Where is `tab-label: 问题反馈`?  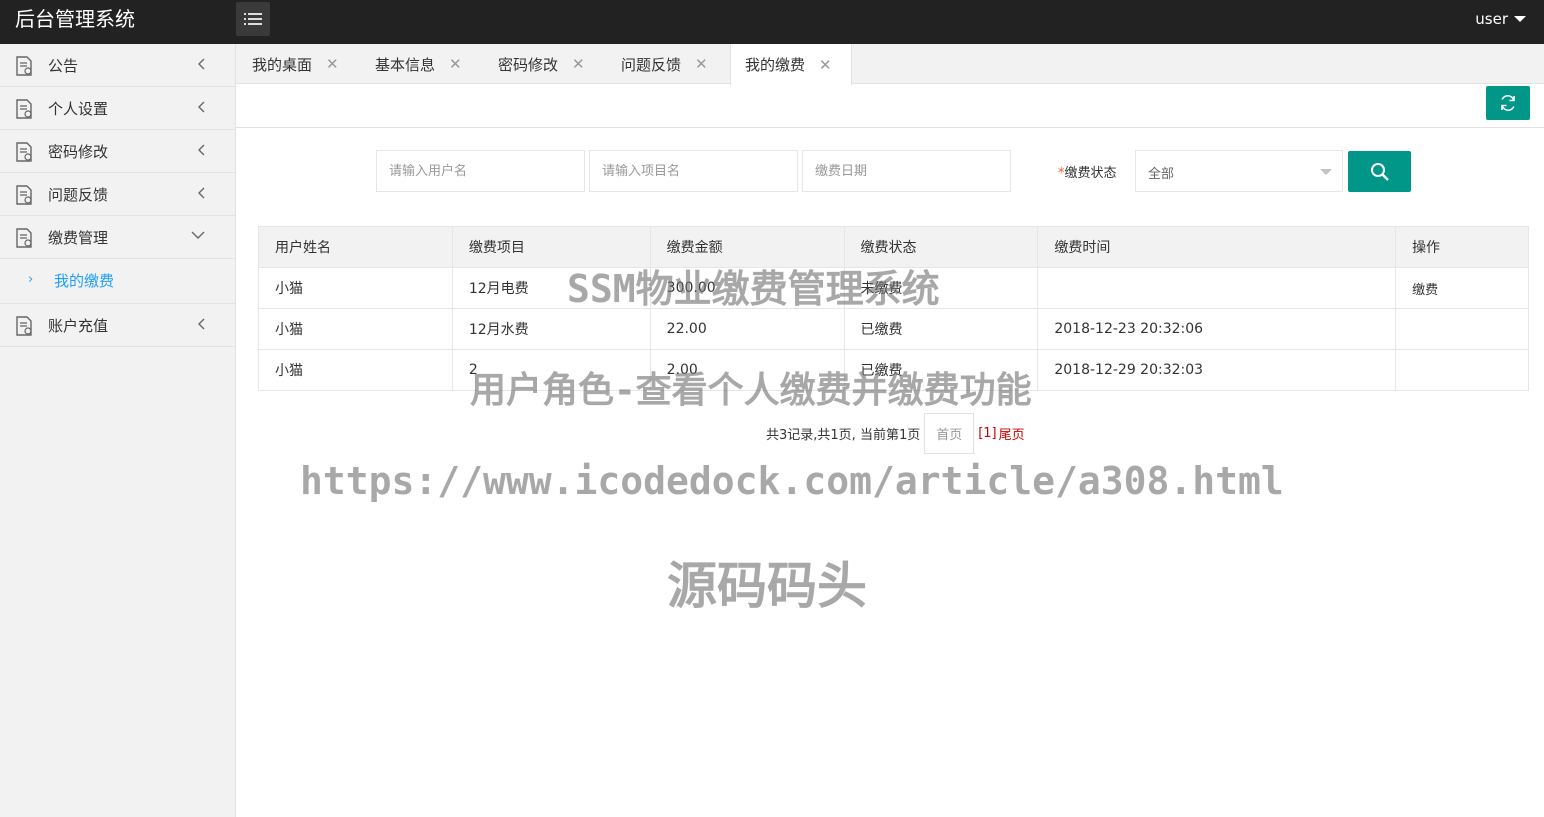 tab-label: 问题反馈 is located at coordinates (651, 64).